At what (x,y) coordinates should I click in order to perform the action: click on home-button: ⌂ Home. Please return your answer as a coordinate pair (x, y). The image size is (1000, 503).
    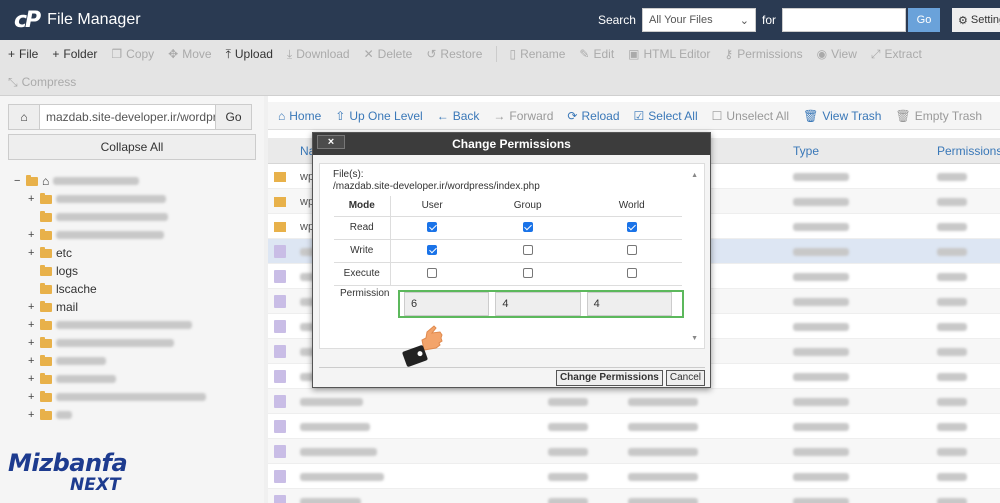
    Looking at the image, I should click on (299, 116).